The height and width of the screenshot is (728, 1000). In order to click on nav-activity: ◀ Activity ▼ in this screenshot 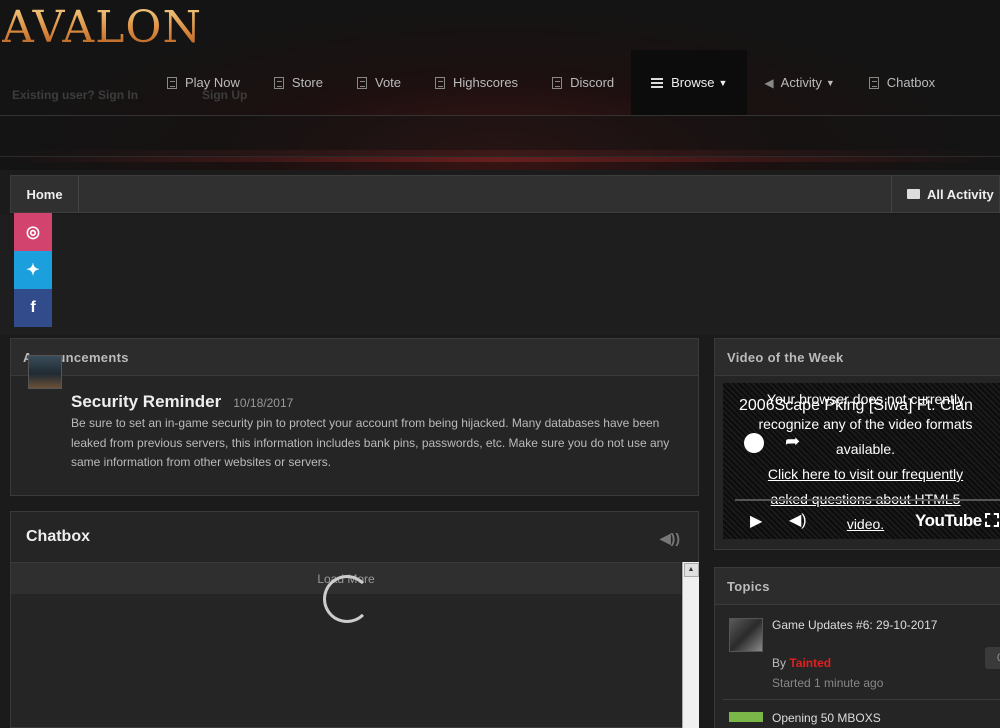, I will do `click(799, 82)`.